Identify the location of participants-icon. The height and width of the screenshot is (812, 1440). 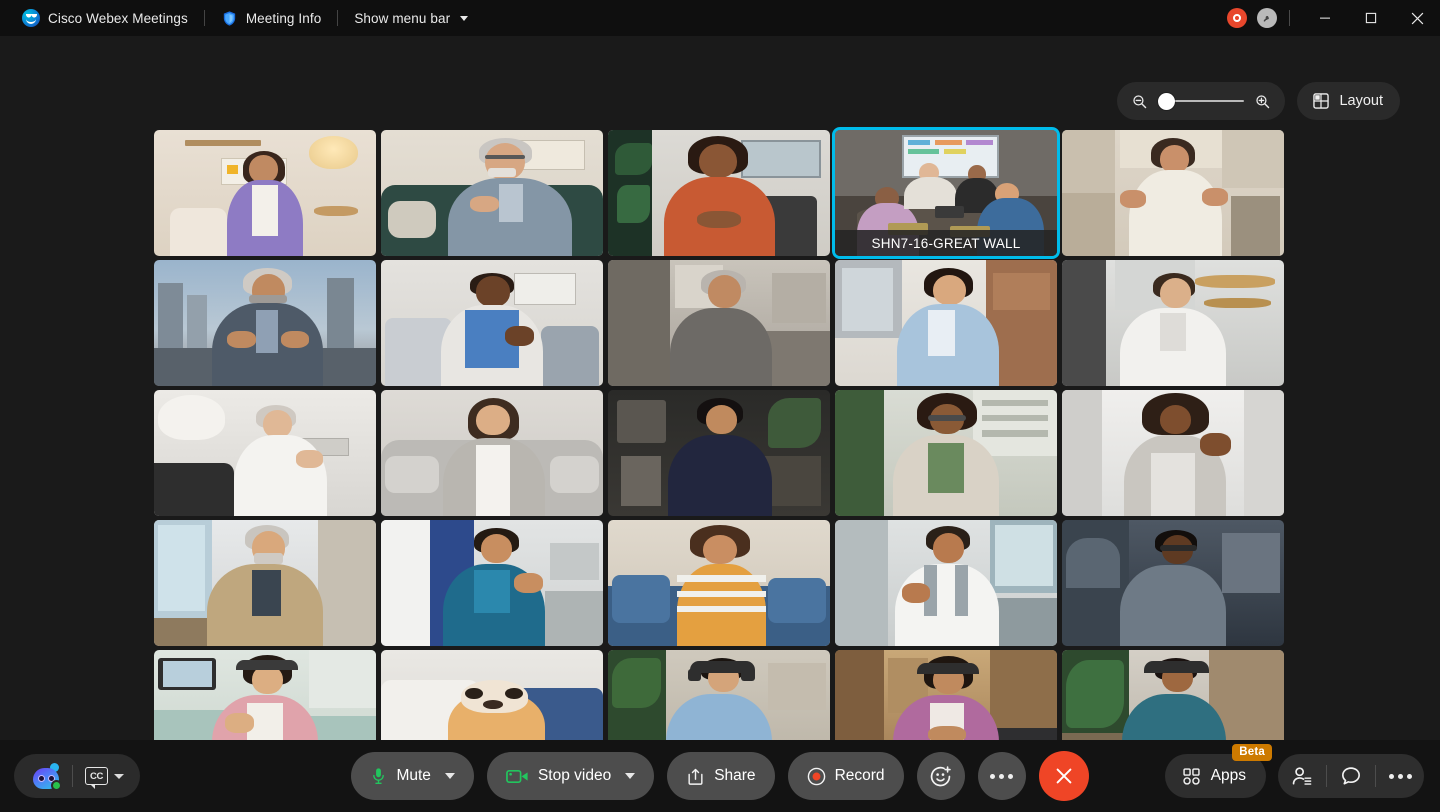
(1302, 776).